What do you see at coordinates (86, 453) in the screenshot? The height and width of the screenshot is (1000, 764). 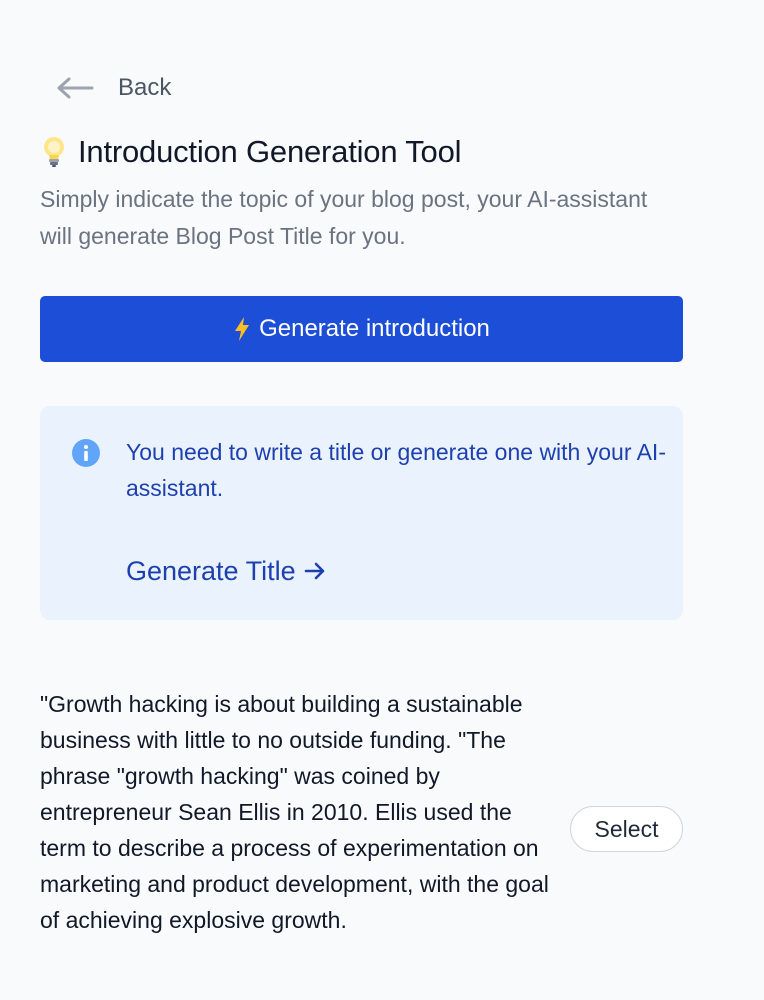 I see `info-icon` at bounding box center [86, 453].